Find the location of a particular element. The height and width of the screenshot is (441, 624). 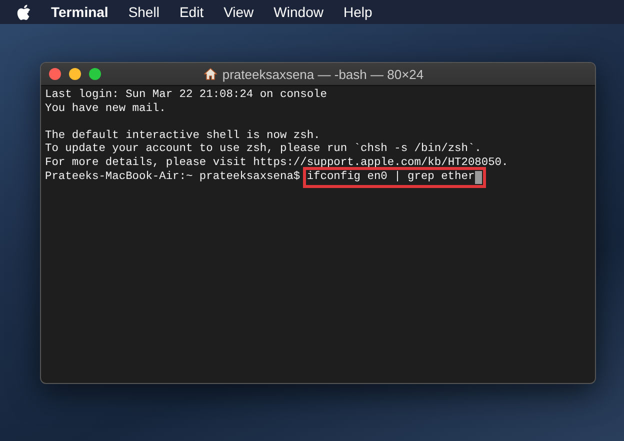

shell-prompt: Prateeks-MacBook-Air:~ prateeksaxsena$ is located at coordinates (172, 177).